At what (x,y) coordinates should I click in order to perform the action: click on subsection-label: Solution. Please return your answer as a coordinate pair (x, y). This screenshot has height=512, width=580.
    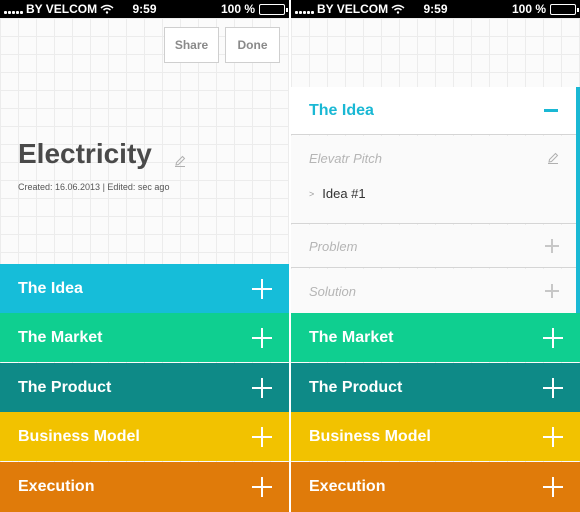
    Looking at the image, I should click on (332, 291).